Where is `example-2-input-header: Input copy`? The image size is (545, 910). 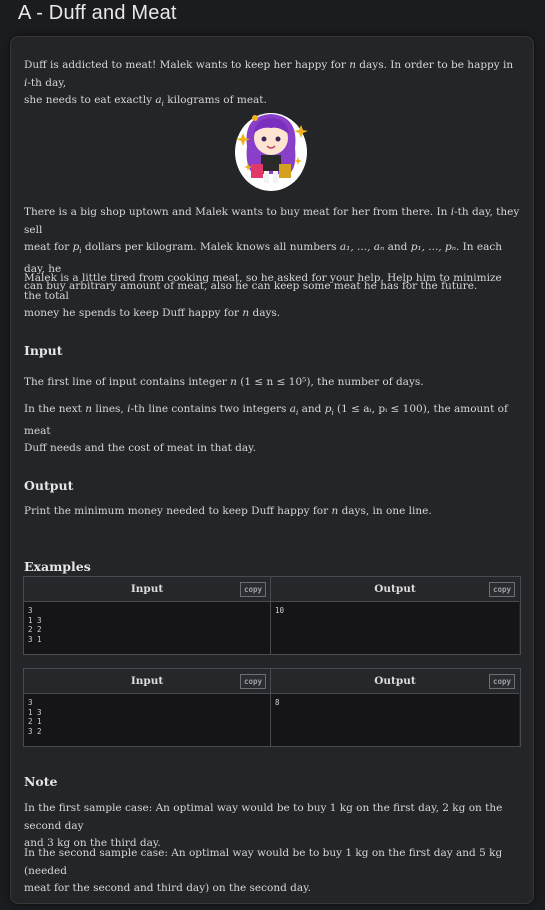 example-2-input-header: Input copy is located at coordinates (147, 681).